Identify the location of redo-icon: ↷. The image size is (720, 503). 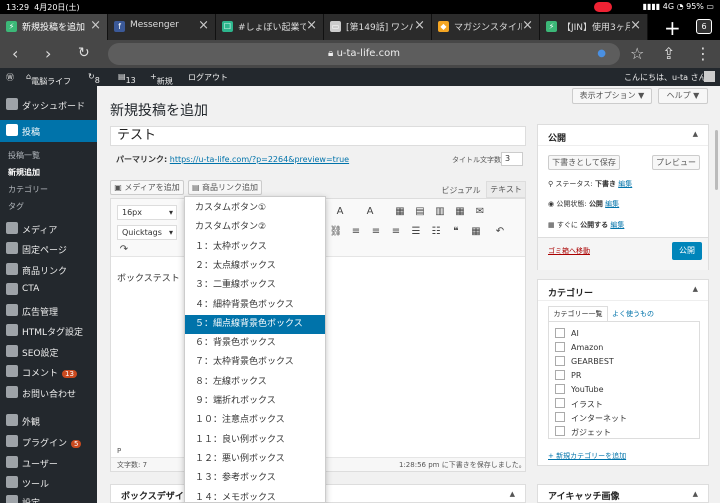
(124, 250).